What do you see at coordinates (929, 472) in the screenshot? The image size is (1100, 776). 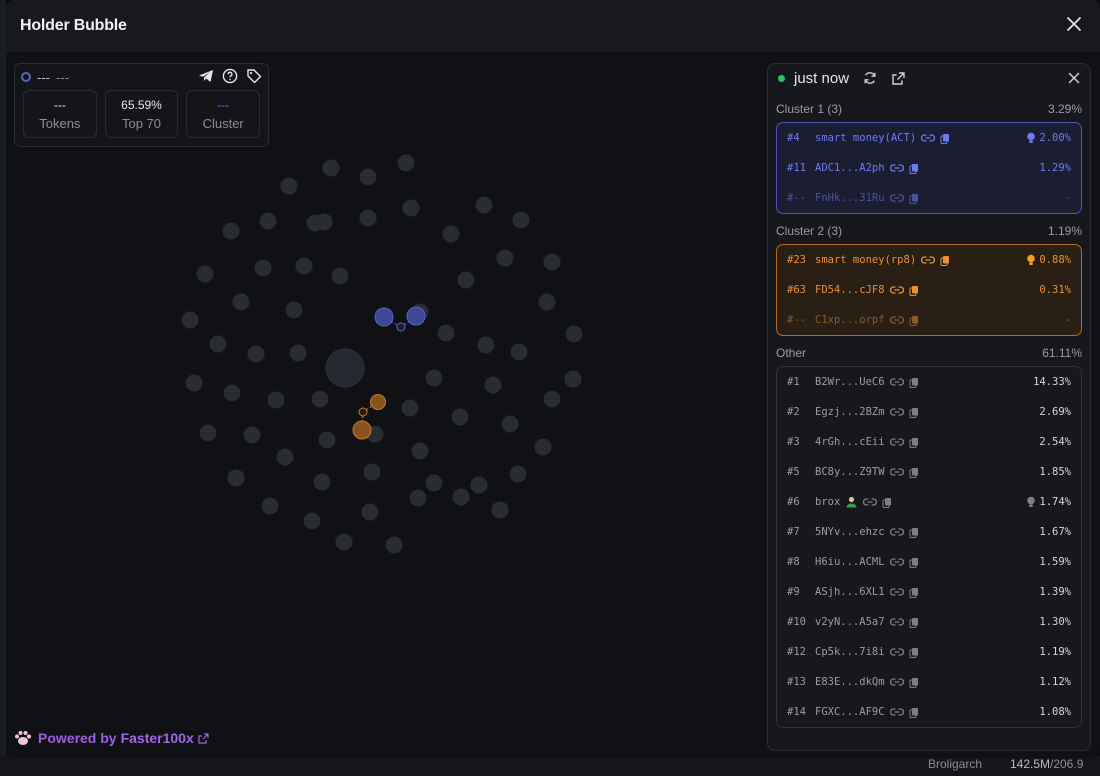 I see `holder-row: #5 BC8y...Z9TW 1.85%` at bounding box center [929, 472].